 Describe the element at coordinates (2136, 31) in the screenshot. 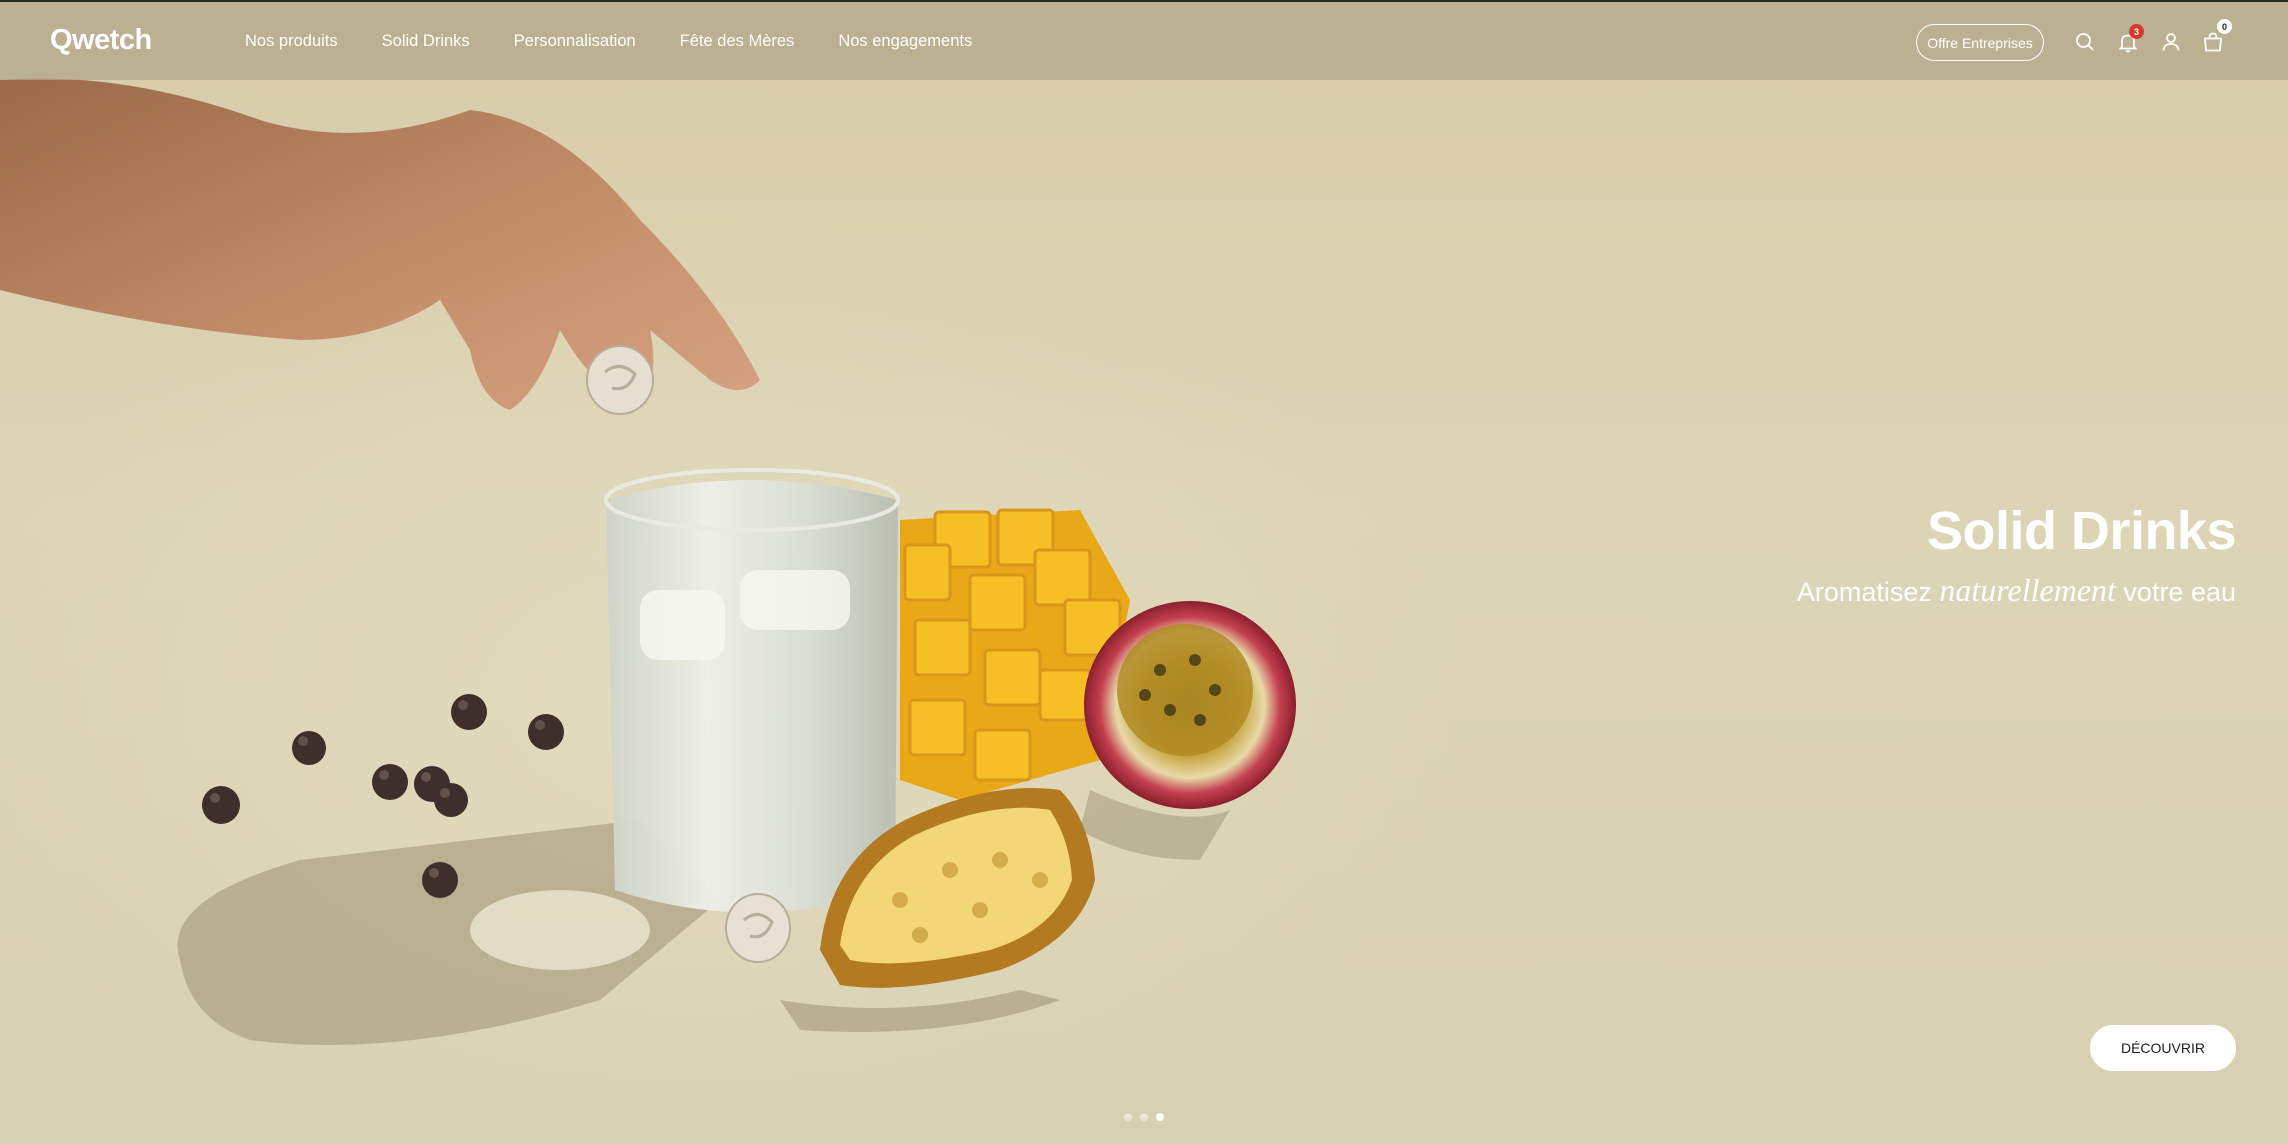

I see `notification-count-badge: 3` at that location.